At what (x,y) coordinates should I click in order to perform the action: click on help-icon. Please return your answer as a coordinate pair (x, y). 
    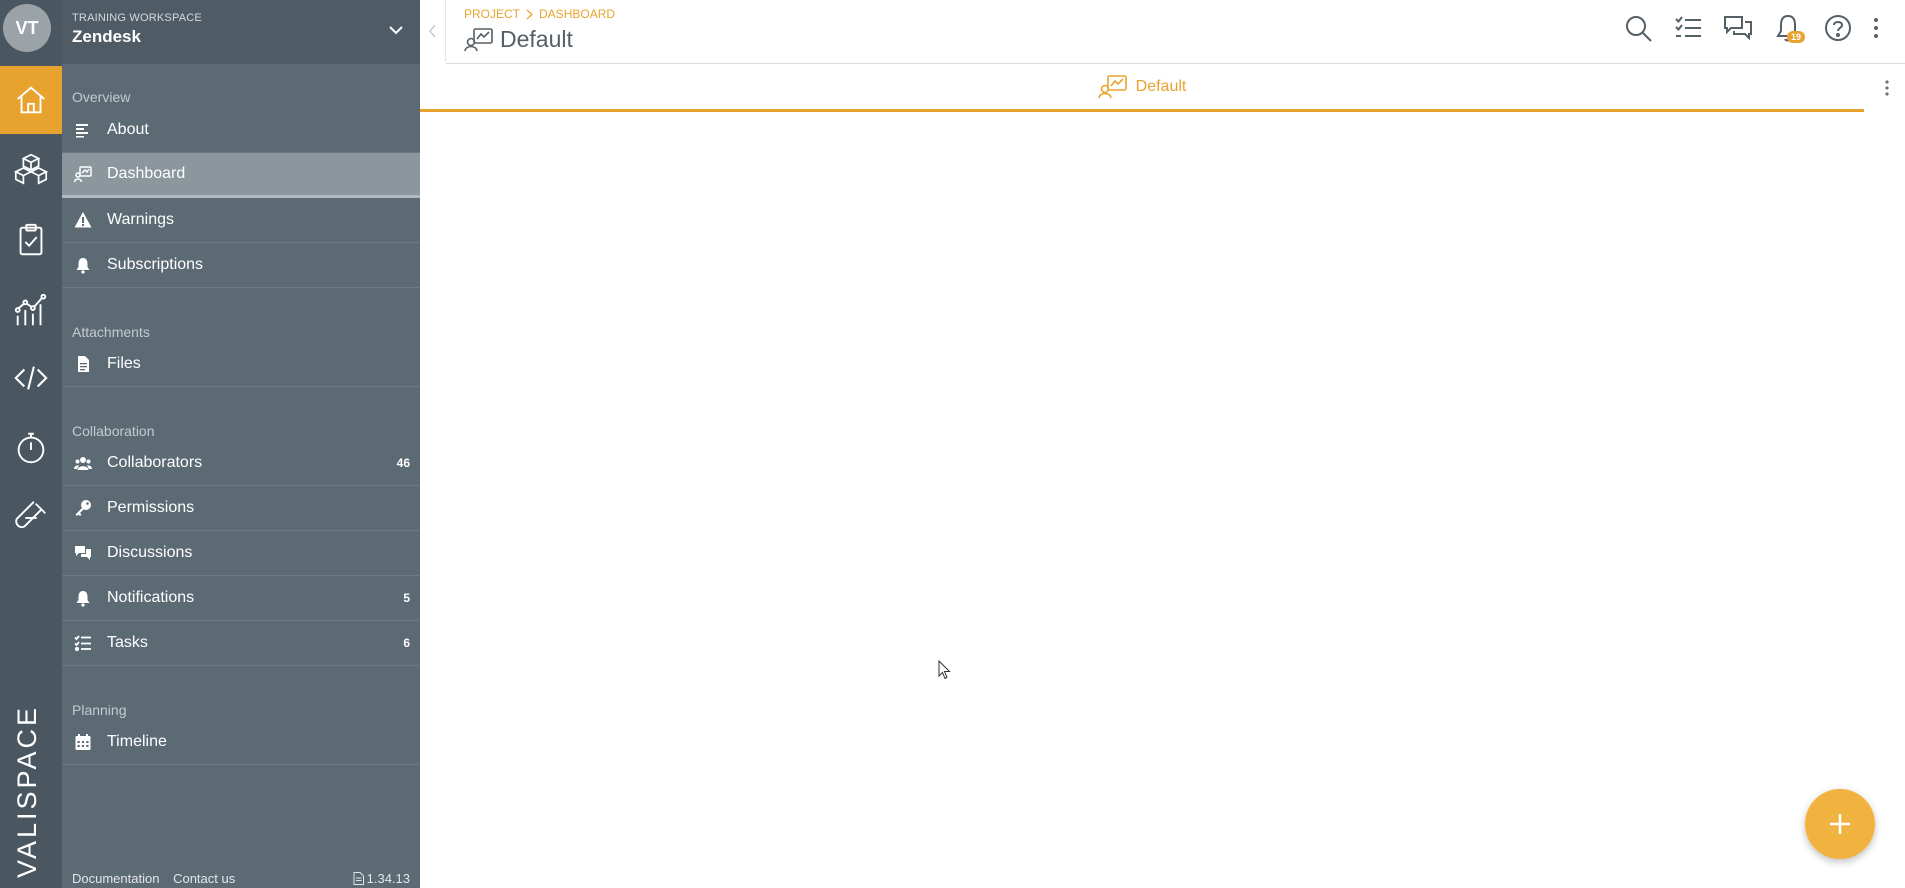
    Looking at the image, I should click on (1838, 28).